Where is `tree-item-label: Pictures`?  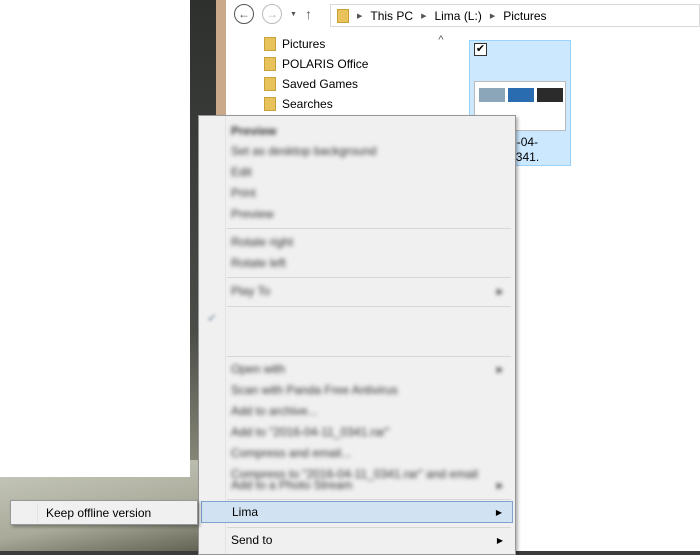
tree-item-label: Pictures is located at coordinates (304, 44).